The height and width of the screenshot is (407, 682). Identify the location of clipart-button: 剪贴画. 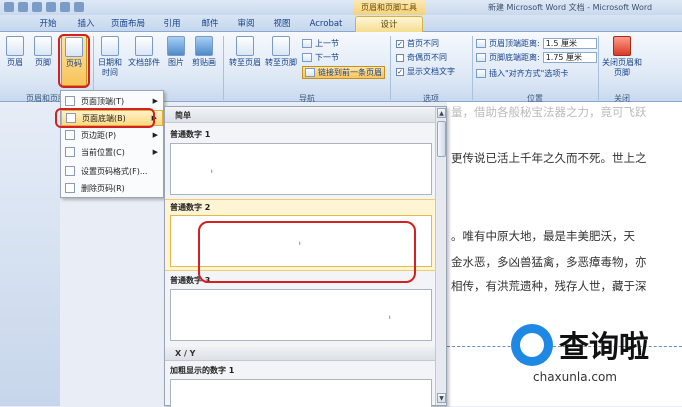
(204, 52).